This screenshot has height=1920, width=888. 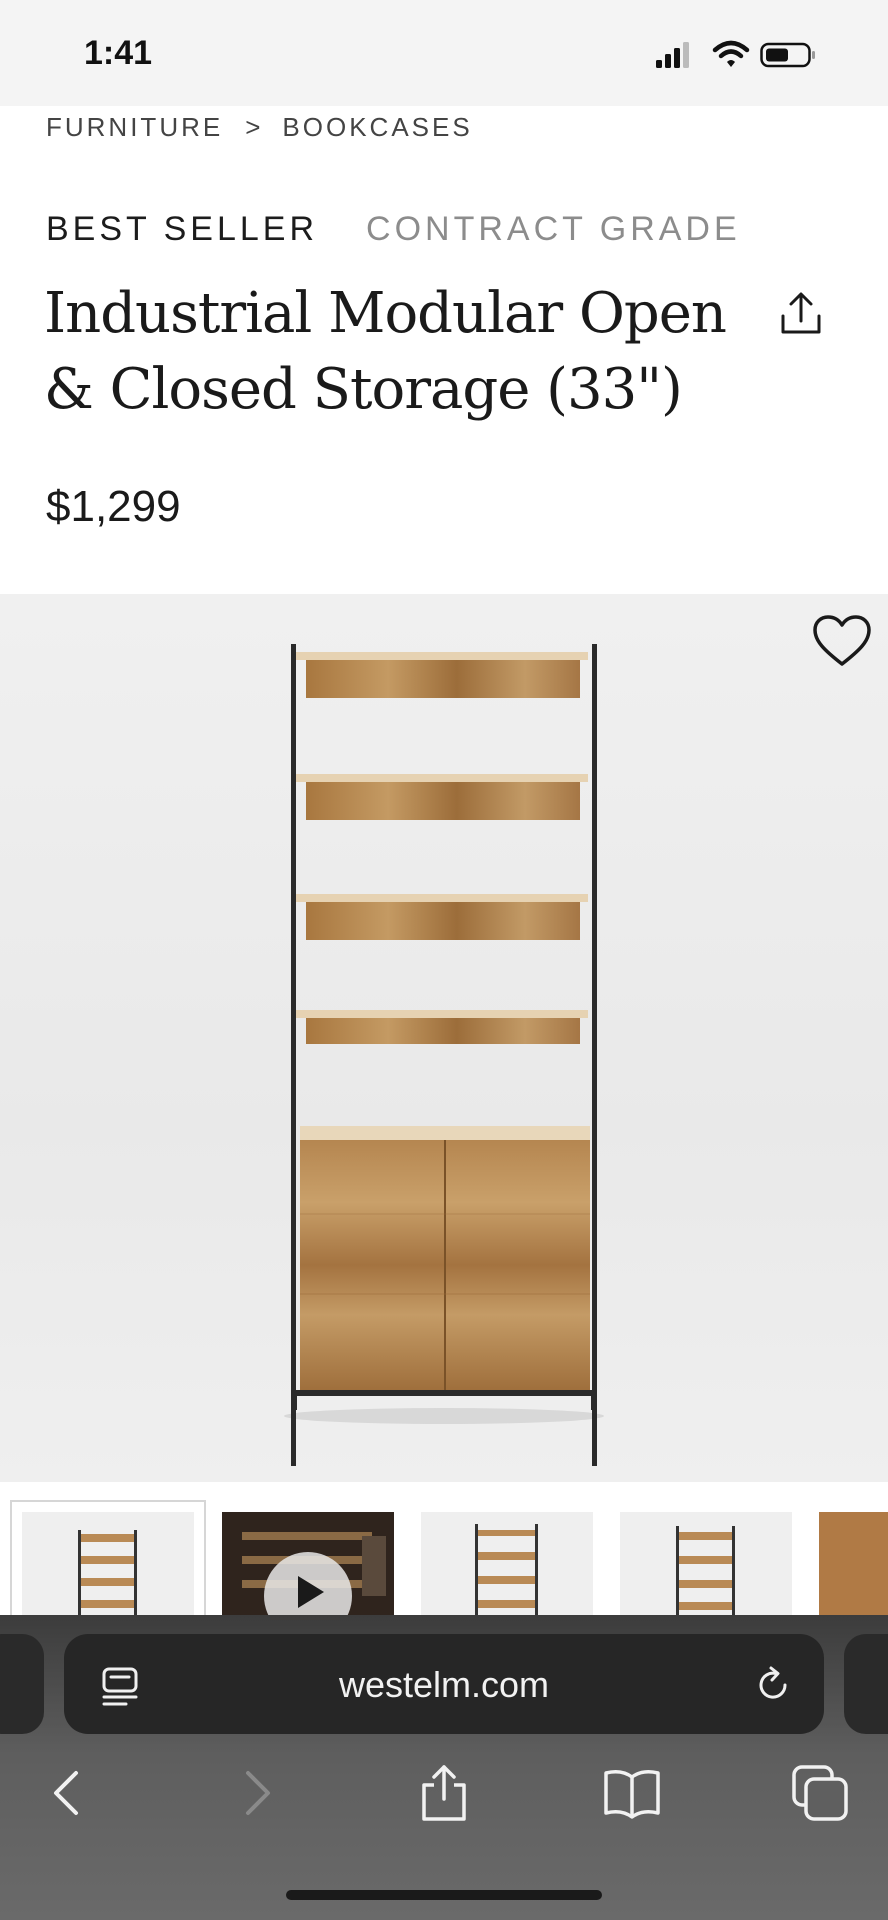 What do you see at coordinates (22, 1684) in the screenshot?
I see `previous-tab-preview` at bounding box center [22, 1684].